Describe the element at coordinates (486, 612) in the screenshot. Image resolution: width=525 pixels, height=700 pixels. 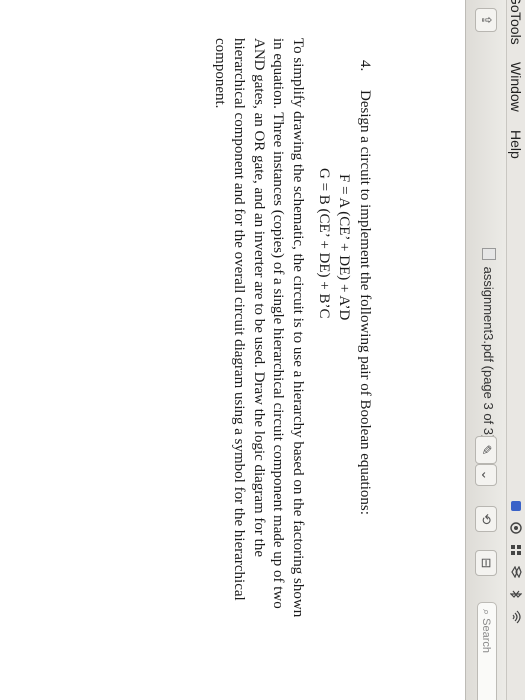
I see `search-icon: ⌕` at that location.